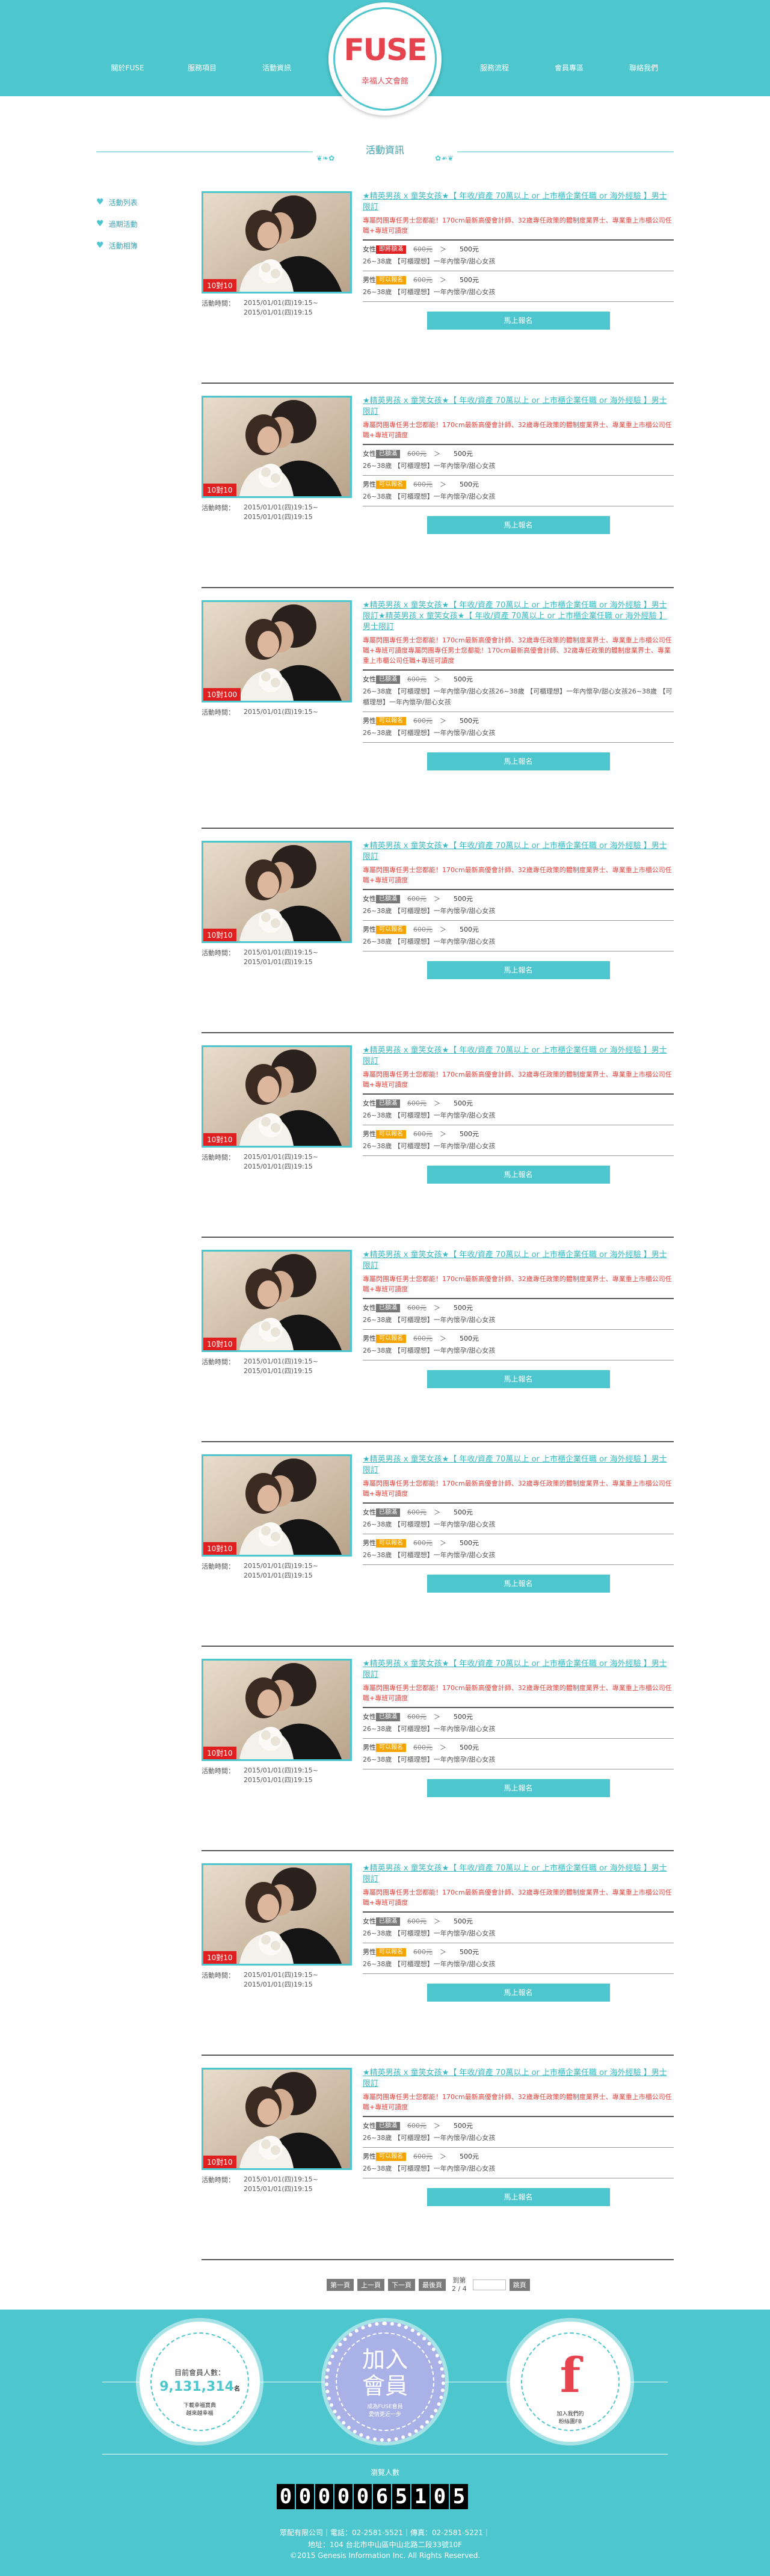 Image resolution: width=770 pixels, height=2576 pixels. Describe the element at coordinates (123, 202) in the screenshot. I see `sidebar-item-label: 活動列表` at that location.